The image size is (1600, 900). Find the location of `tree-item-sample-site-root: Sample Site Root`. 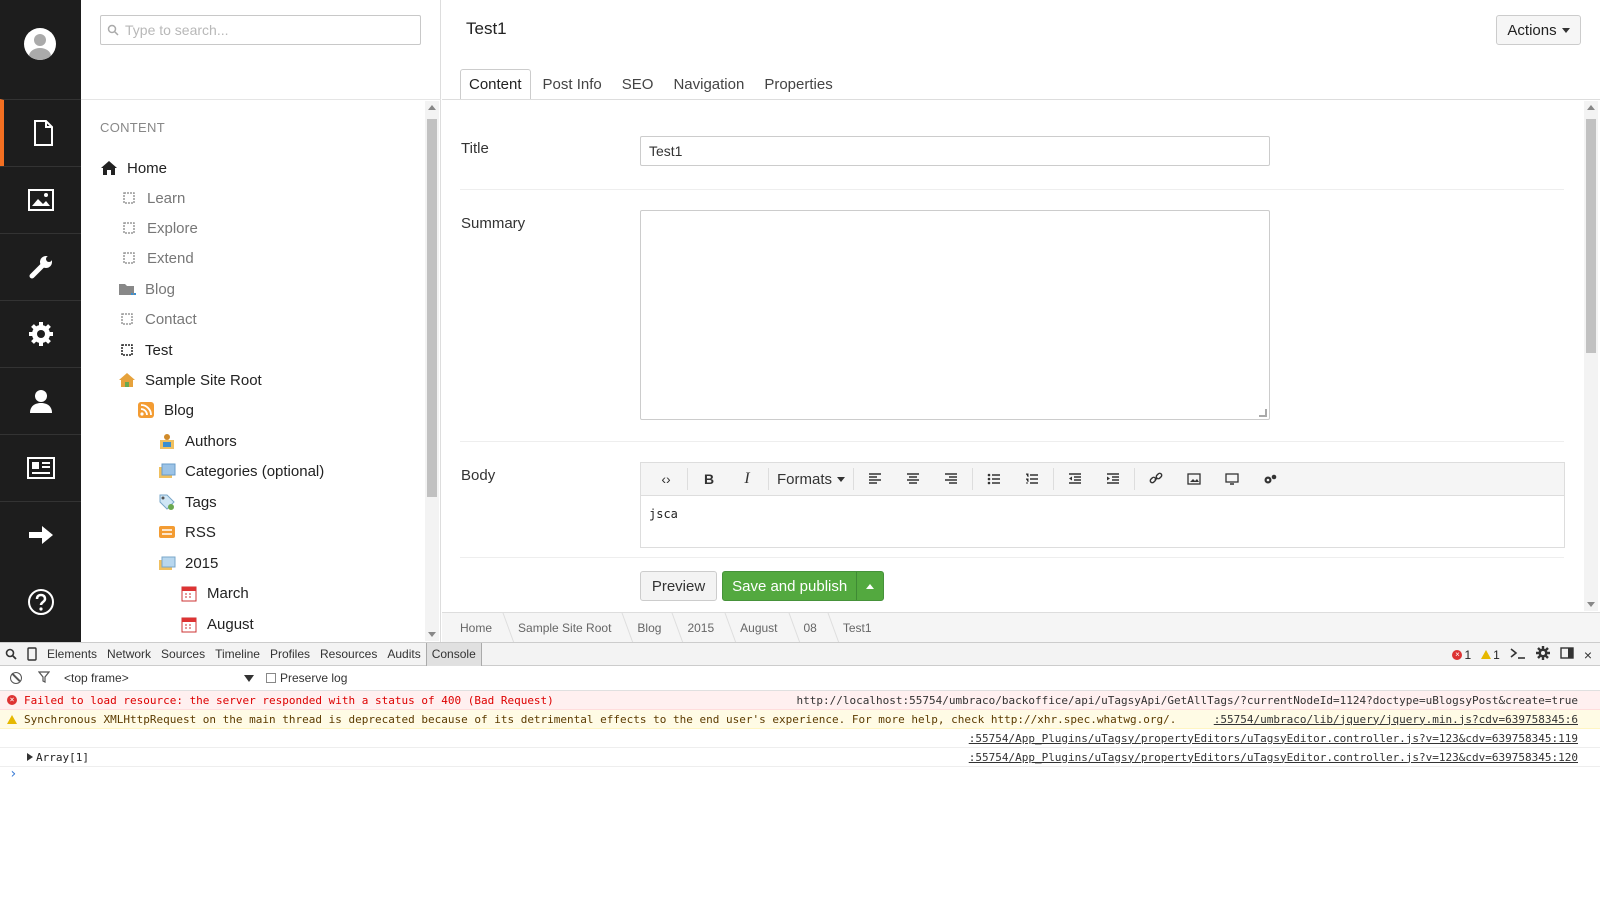

tree-item-sample-site-root: Sample Site Root is located at coordinates (190, 380).